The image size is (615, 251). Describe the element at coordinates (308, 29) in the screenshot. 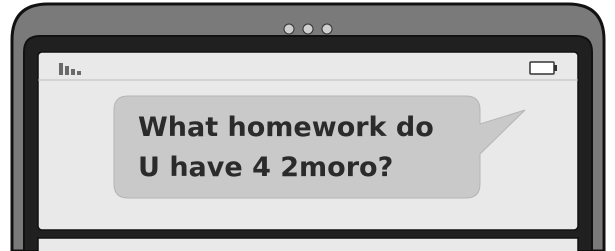

I see `dots-icon` at that location.